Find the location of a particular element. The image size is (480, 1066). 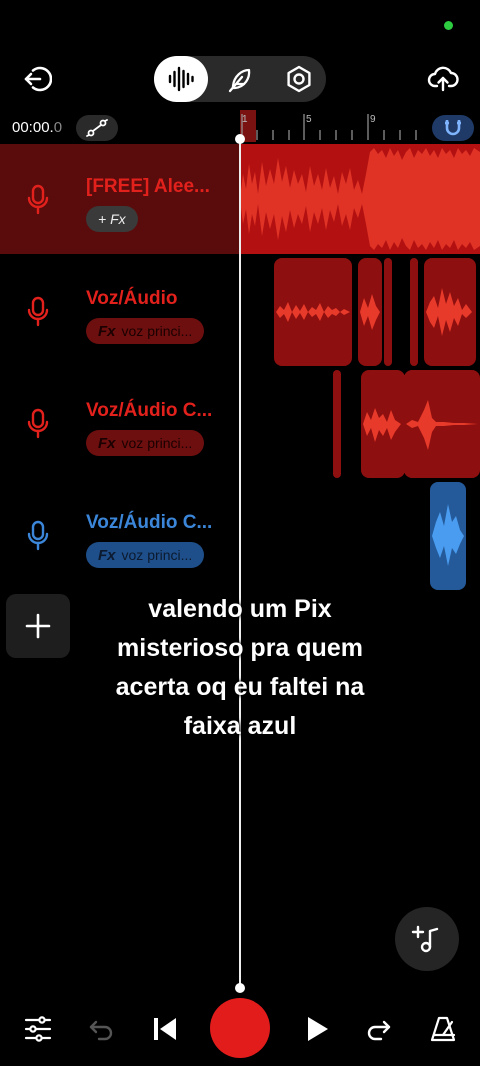

settings-hexagon-icon is located at coordinates (299, 79).